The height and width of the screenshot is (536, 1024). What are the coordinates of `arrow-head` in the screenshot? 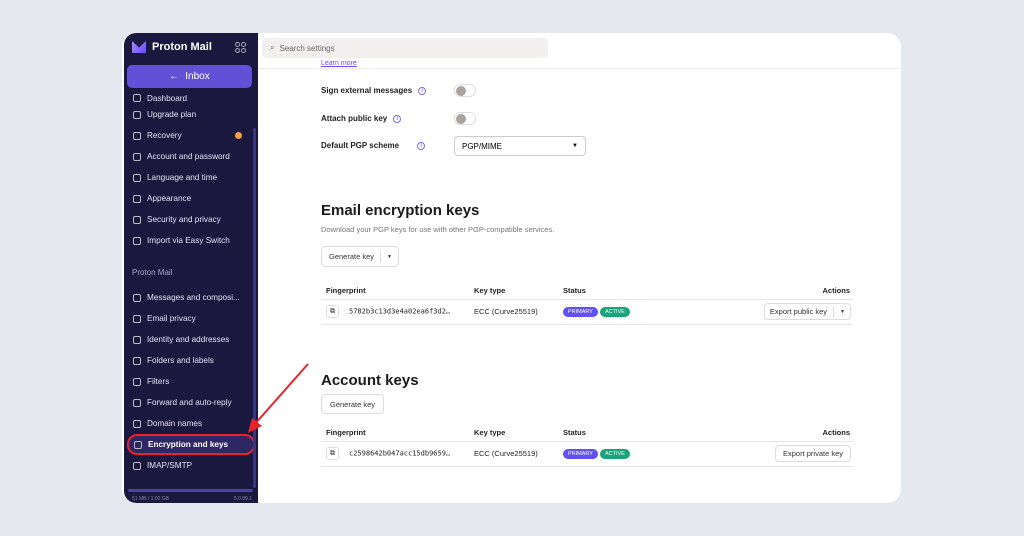 It's located at (255, 425).